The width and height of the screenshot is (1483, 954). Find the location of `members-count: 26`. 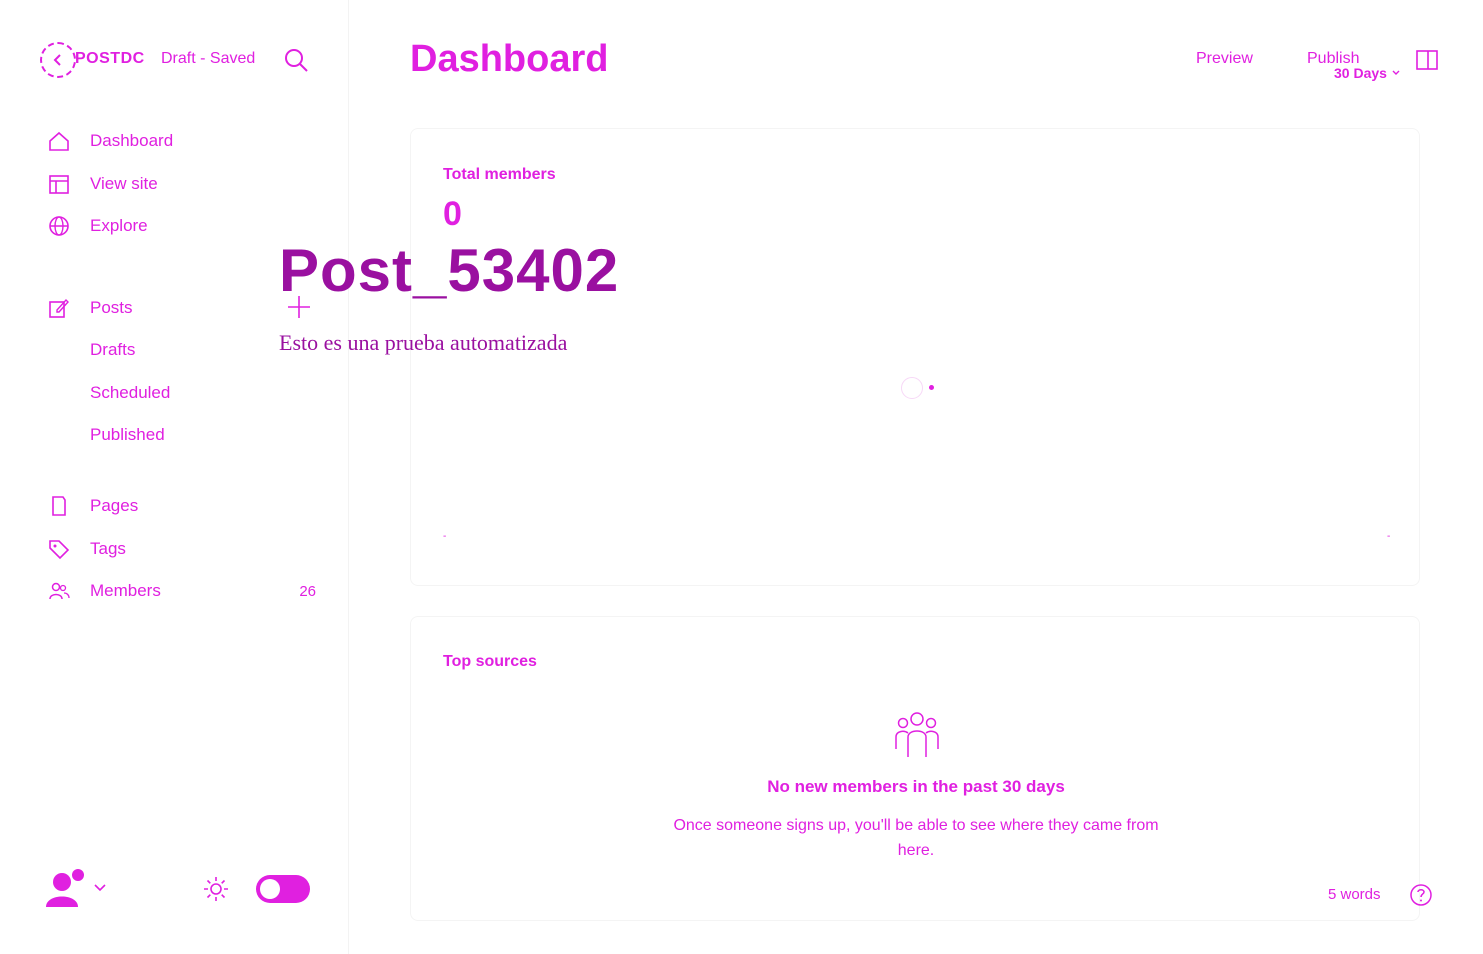

members-count: 26 is located at coordinates (307, 591).